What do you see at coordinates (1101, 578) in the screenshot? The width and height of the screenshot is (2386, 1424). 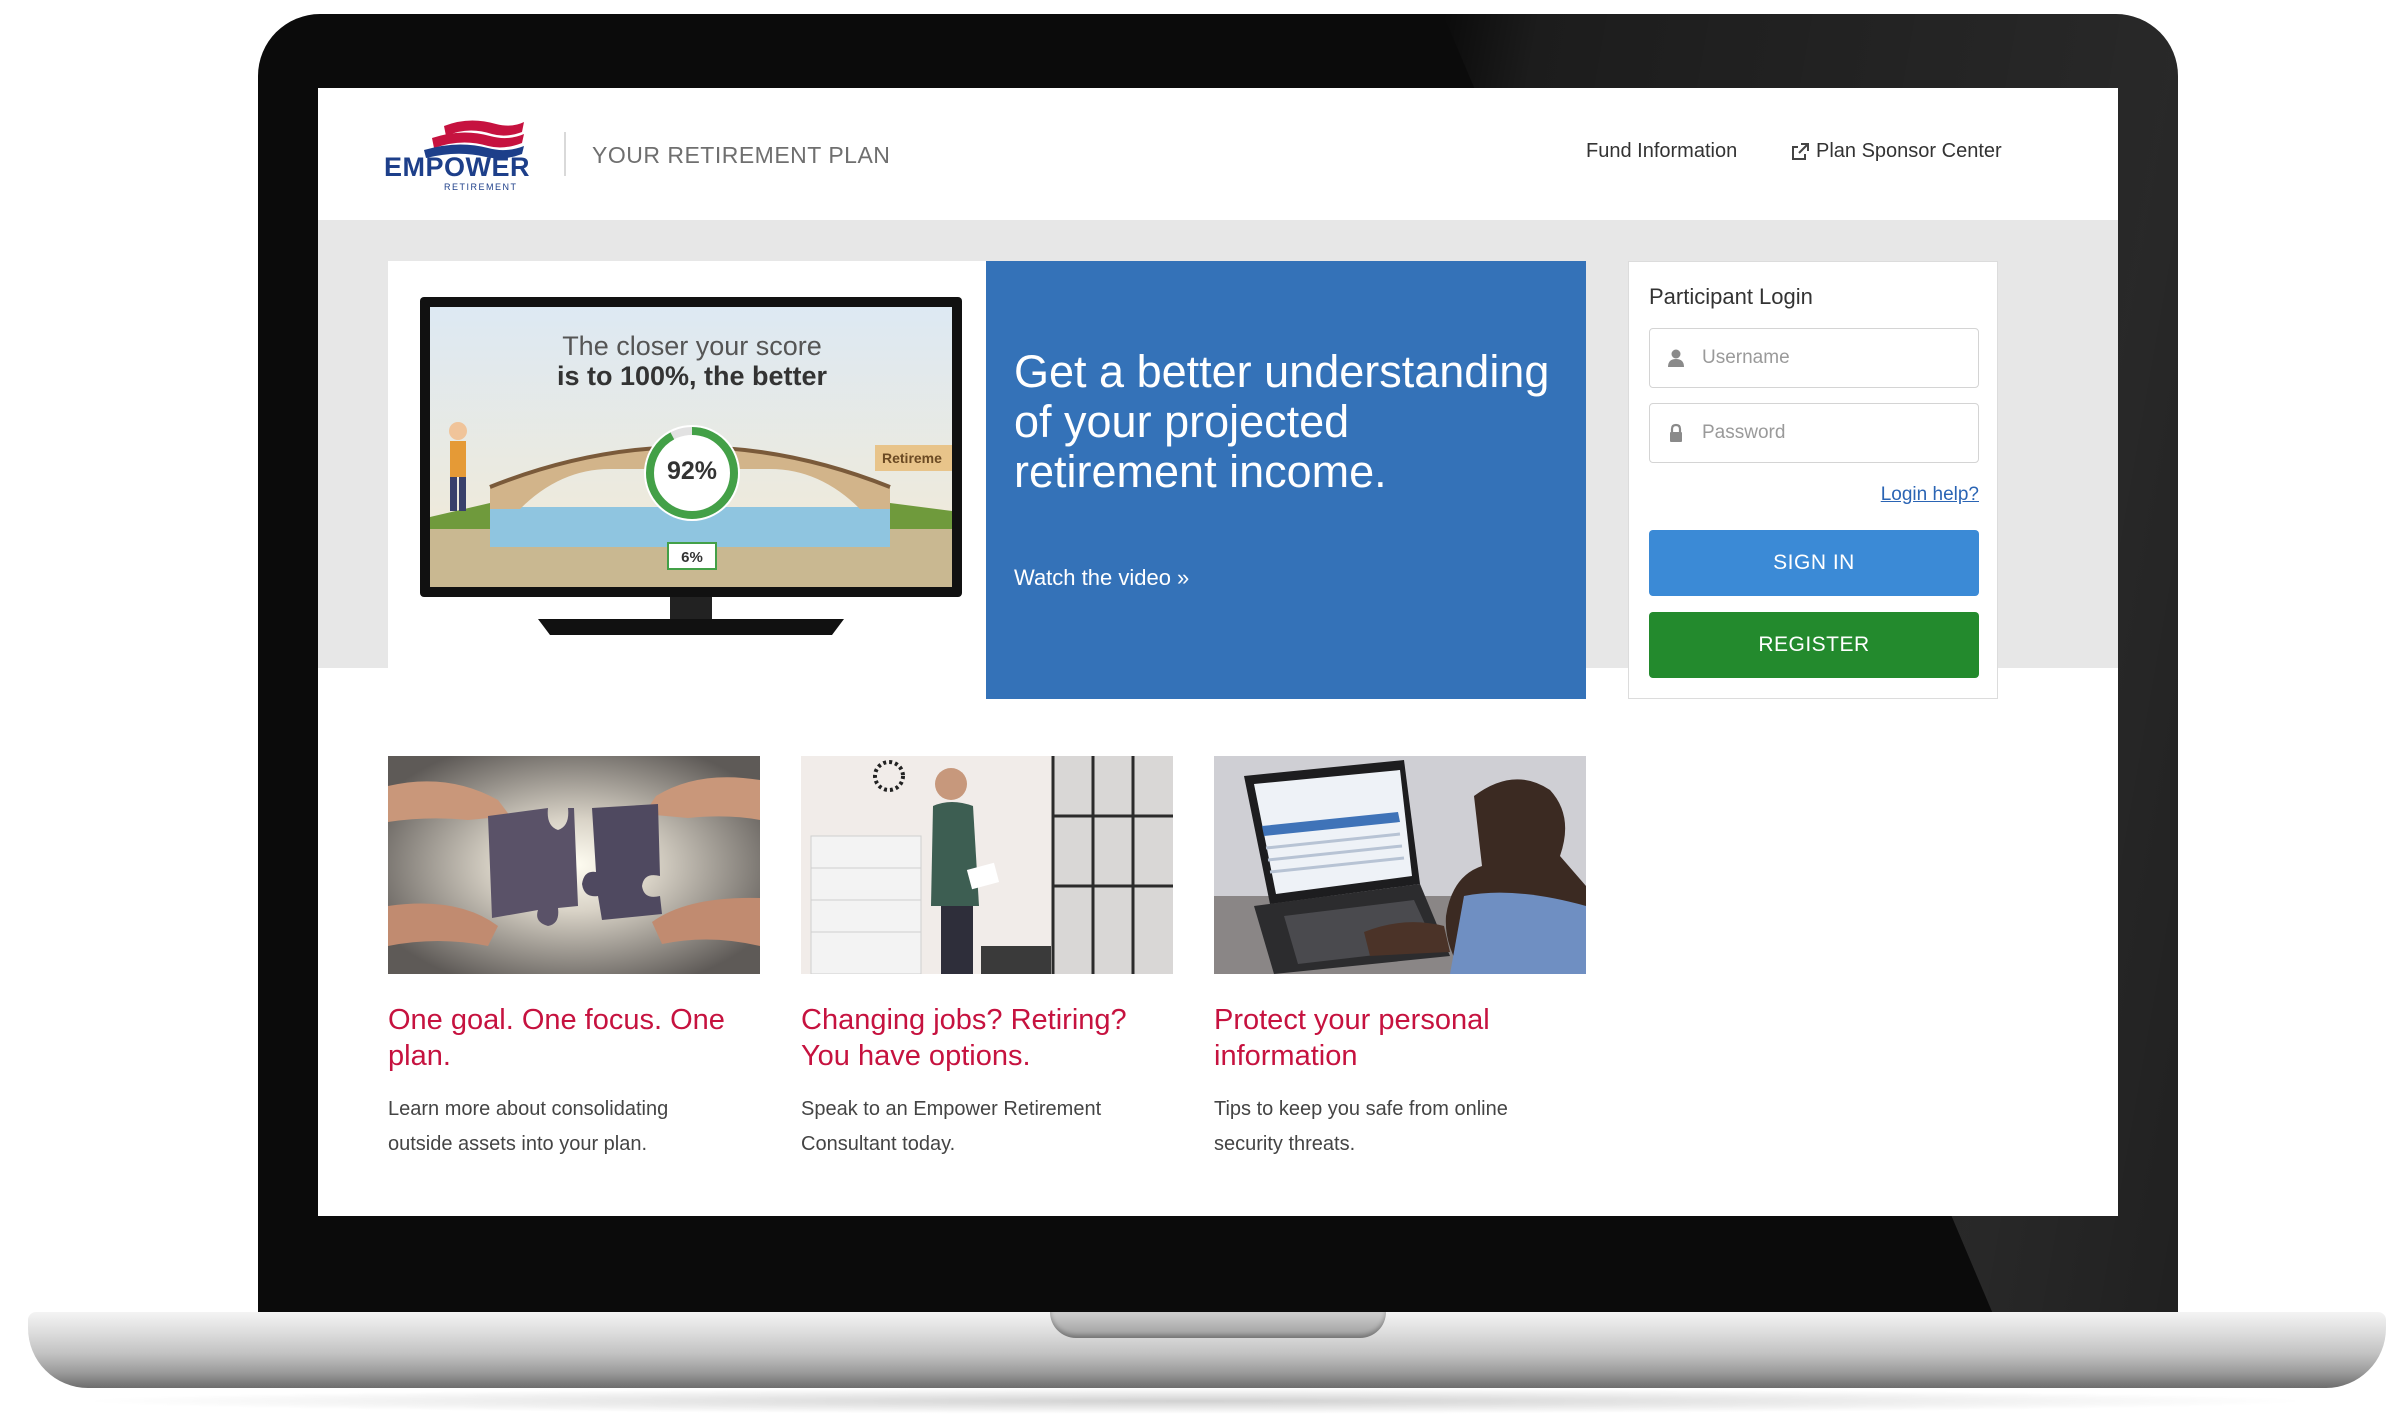 I see `watch-video-link: Watch the video »` at bounding box center [1101, 578].